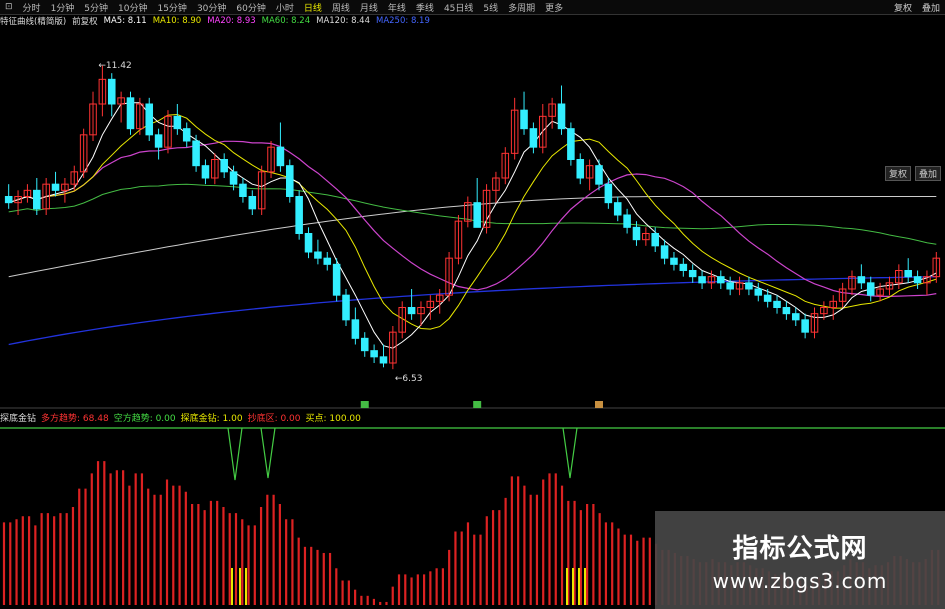 This screenshot has height=609, width=945. I want to click on ma60-line, so click(472, 214).